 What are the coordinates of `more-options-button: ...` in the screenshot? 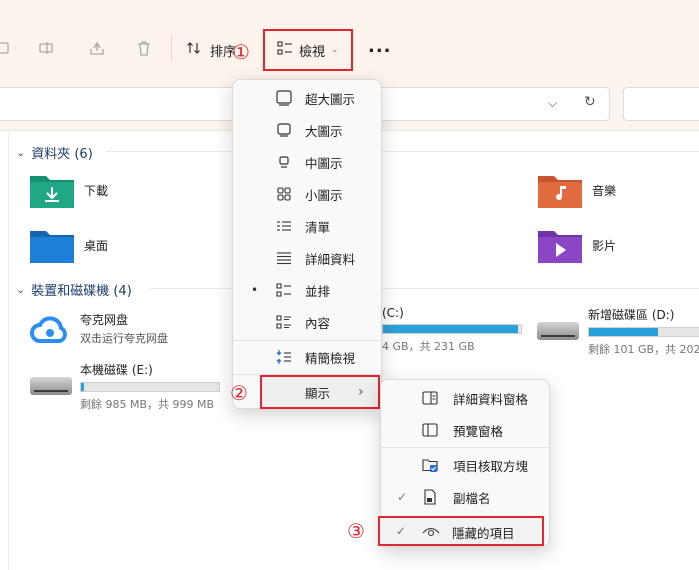 It's located at (380, 46).